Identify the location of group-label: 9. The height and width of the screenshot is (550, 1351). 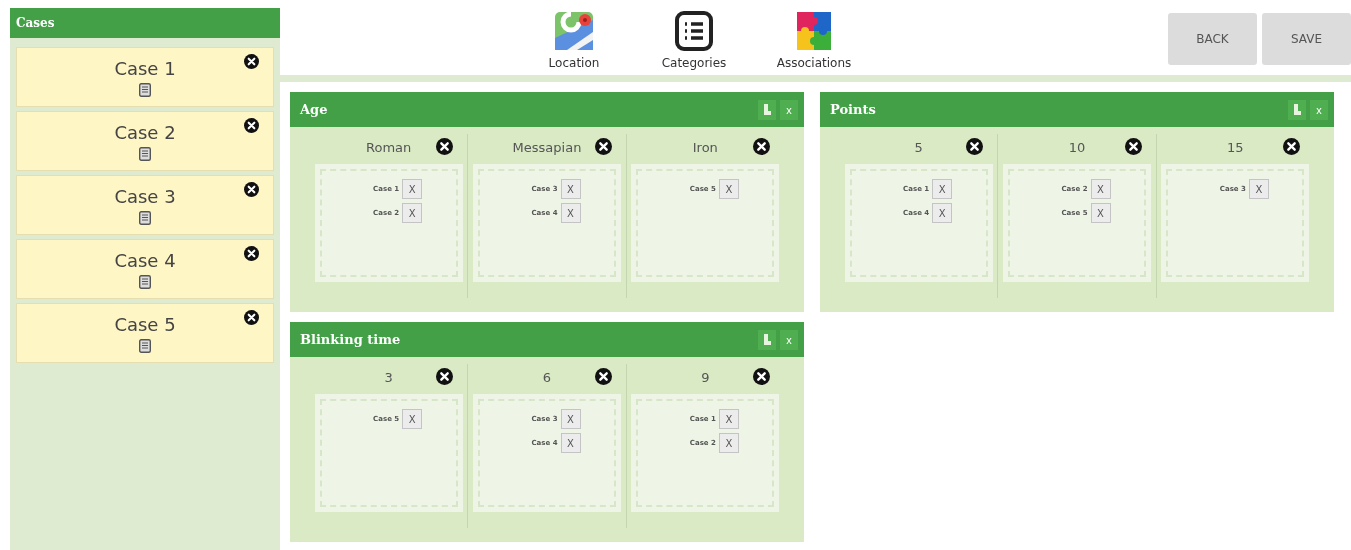
(705, 377).